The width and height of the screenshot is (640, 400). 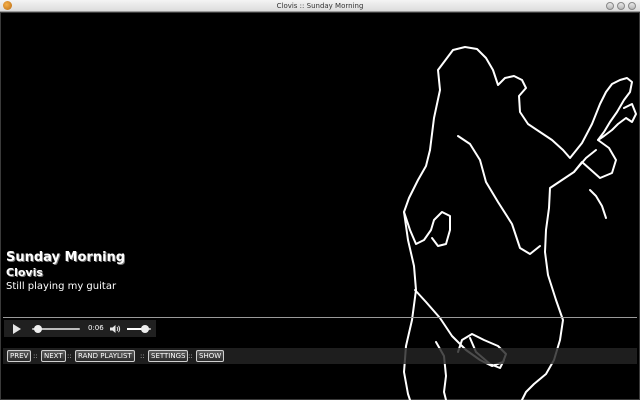 What do you see at coordinates (53, 356) in the screenshot?
I see `next-button: NEXT` at bounding box center [53, 356].